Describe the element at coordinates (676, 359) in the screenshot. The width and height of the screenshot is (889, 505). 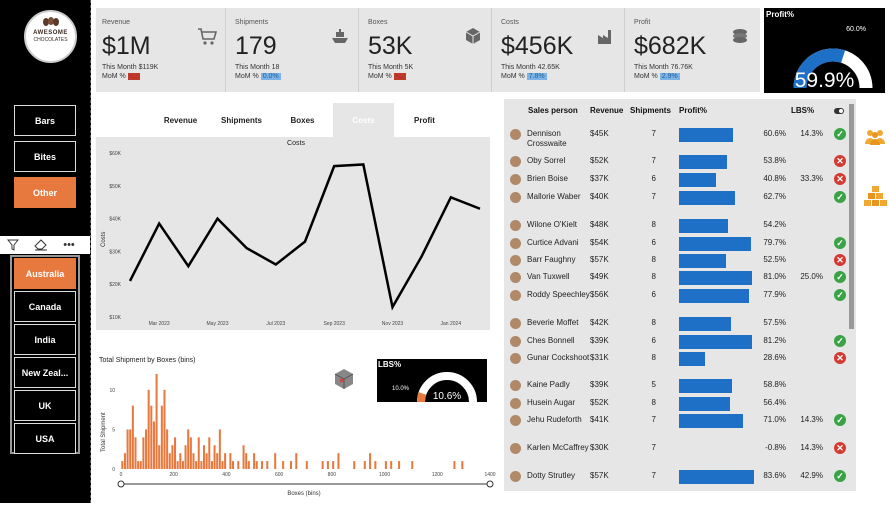
I see `table-row: Gunar Cockshoot $31K 8 28.6% ✕` at that location.